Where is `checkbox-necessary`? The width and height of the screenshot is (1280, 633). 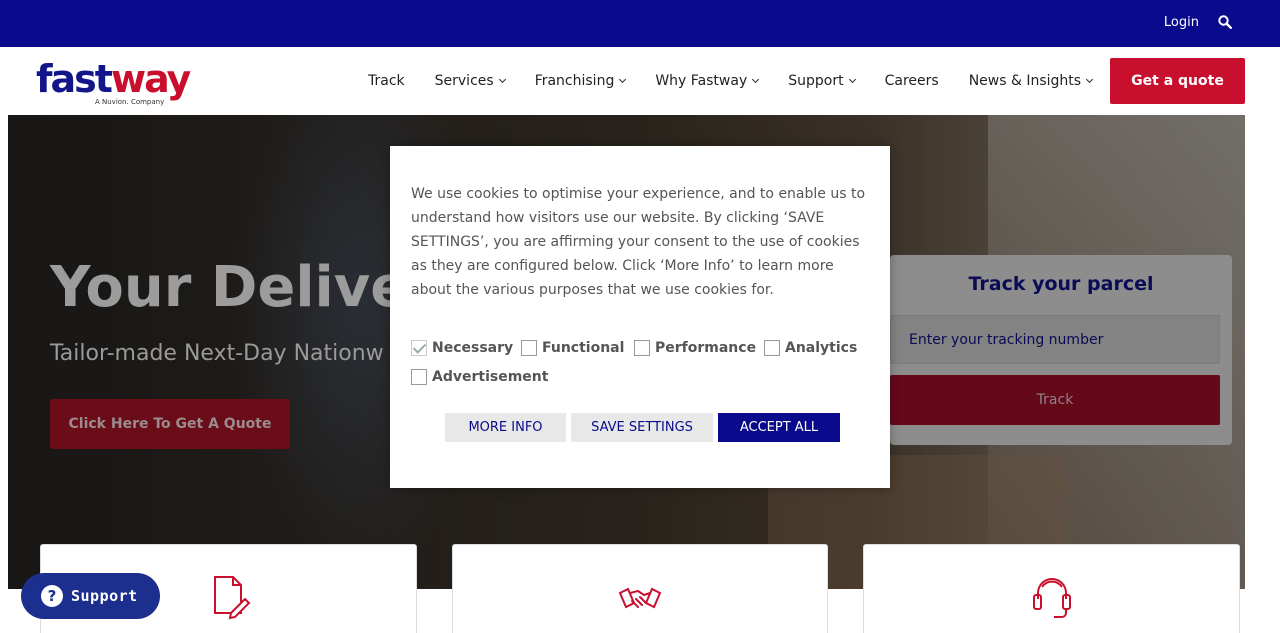
checkbox-necessary is located at coordinates (419, 348).